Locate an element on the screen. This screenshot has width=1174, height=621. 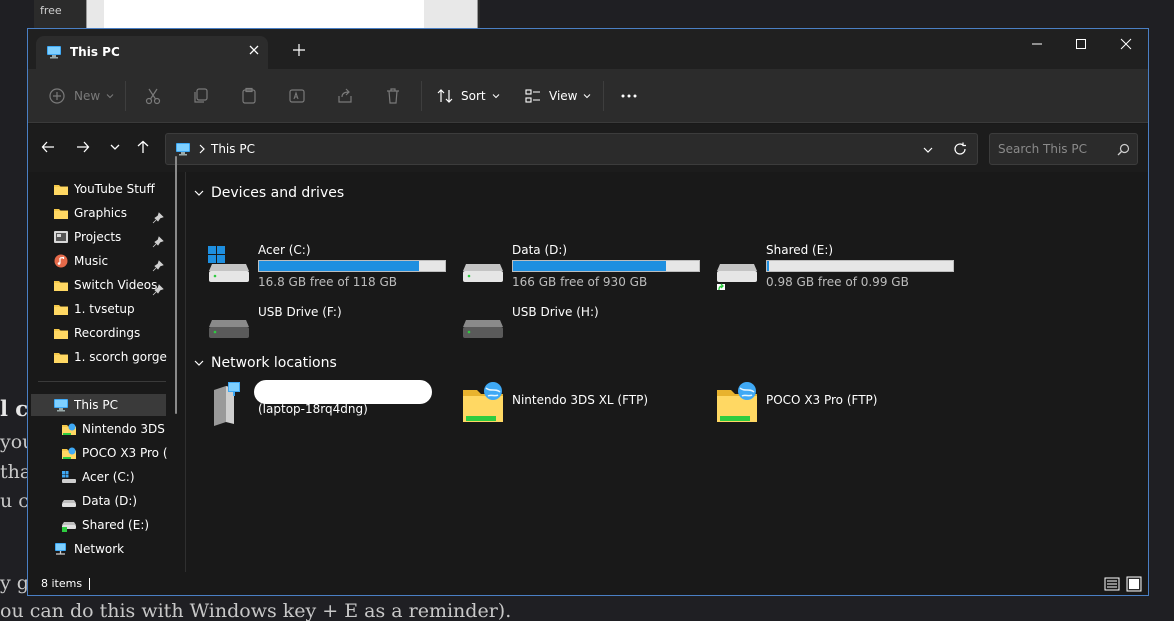
new-button: New is located at coordinates (81, 96).